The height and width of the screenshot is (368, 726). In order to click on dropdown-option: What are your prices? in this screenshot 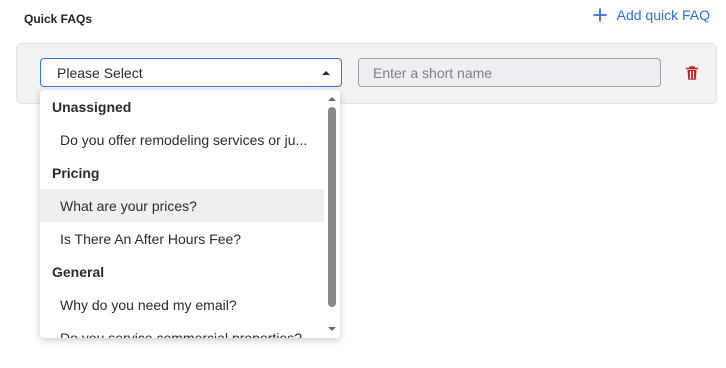, I will do `click(182, 205)`.